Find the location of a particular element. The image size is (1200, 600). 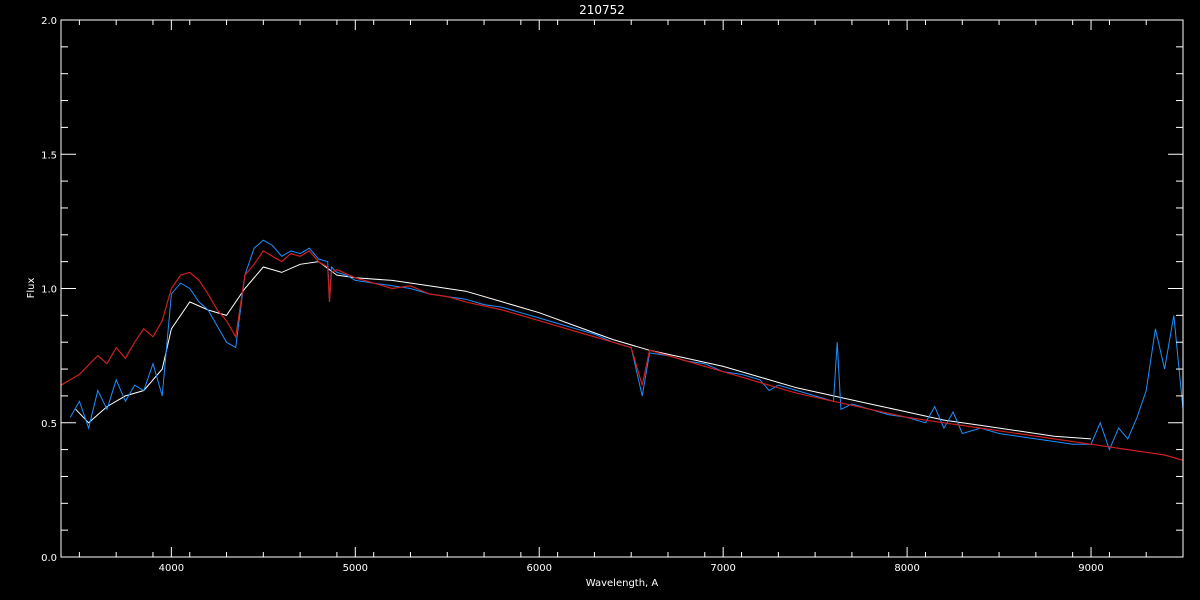

y-axis-label: Flux is located at coordinates (31, 288).